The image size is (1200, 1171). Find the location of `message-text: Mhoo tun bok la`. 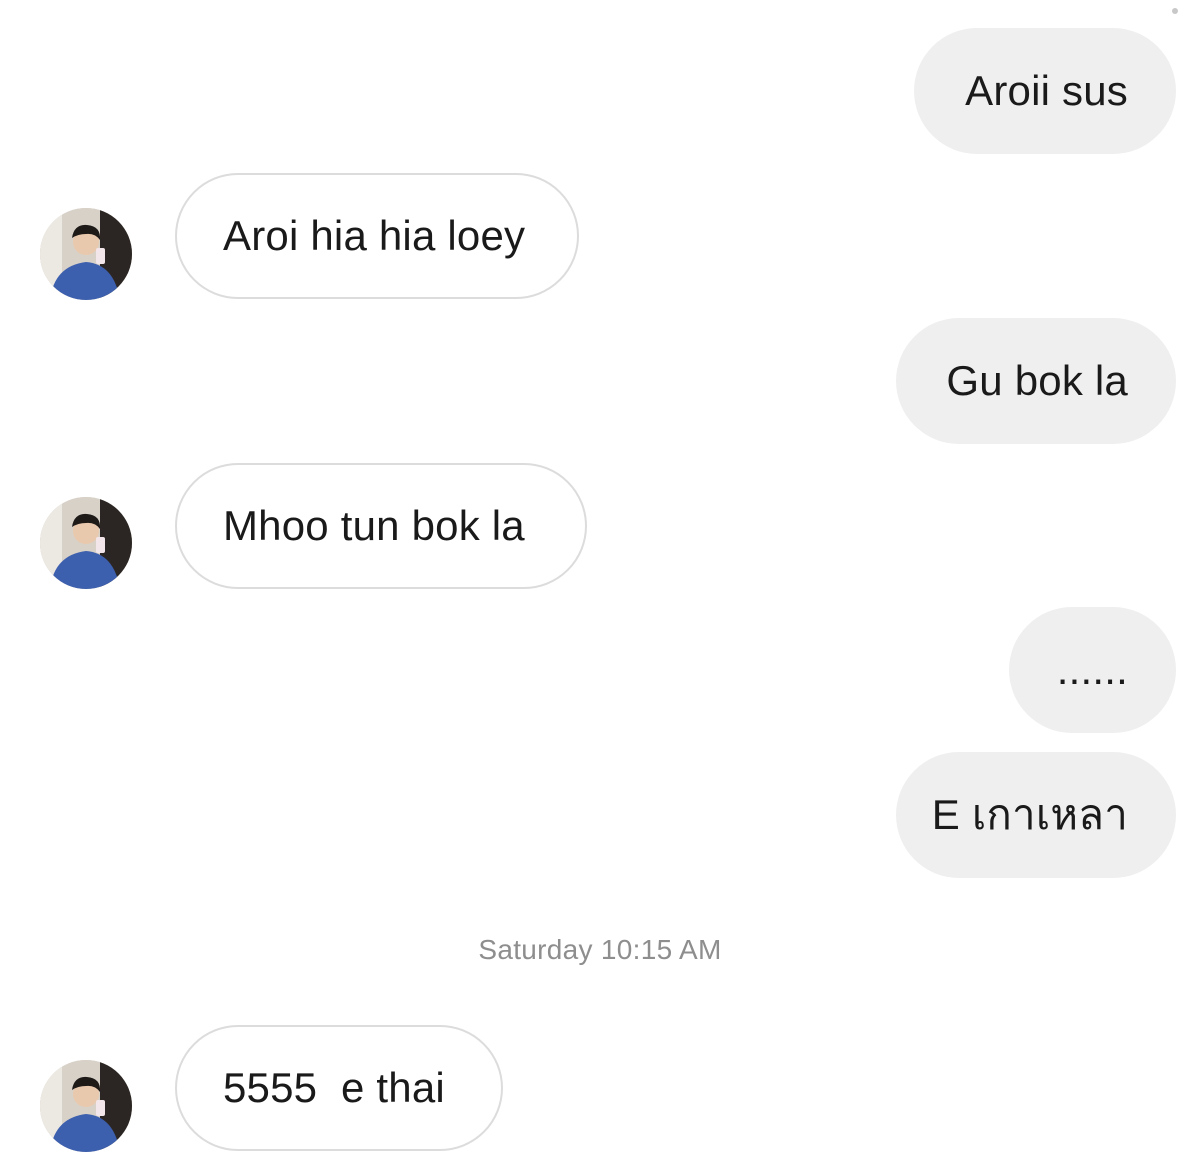

message-text: Mhoo tun bok la is located at coordinates (374, 525).